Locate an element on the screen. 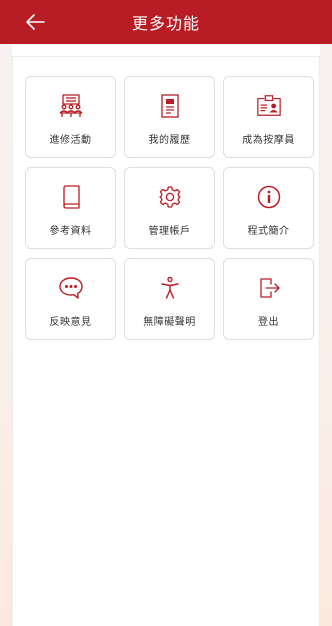 This screenshot has height=626, width=332. info-icon is located at coordinates (268, 197).